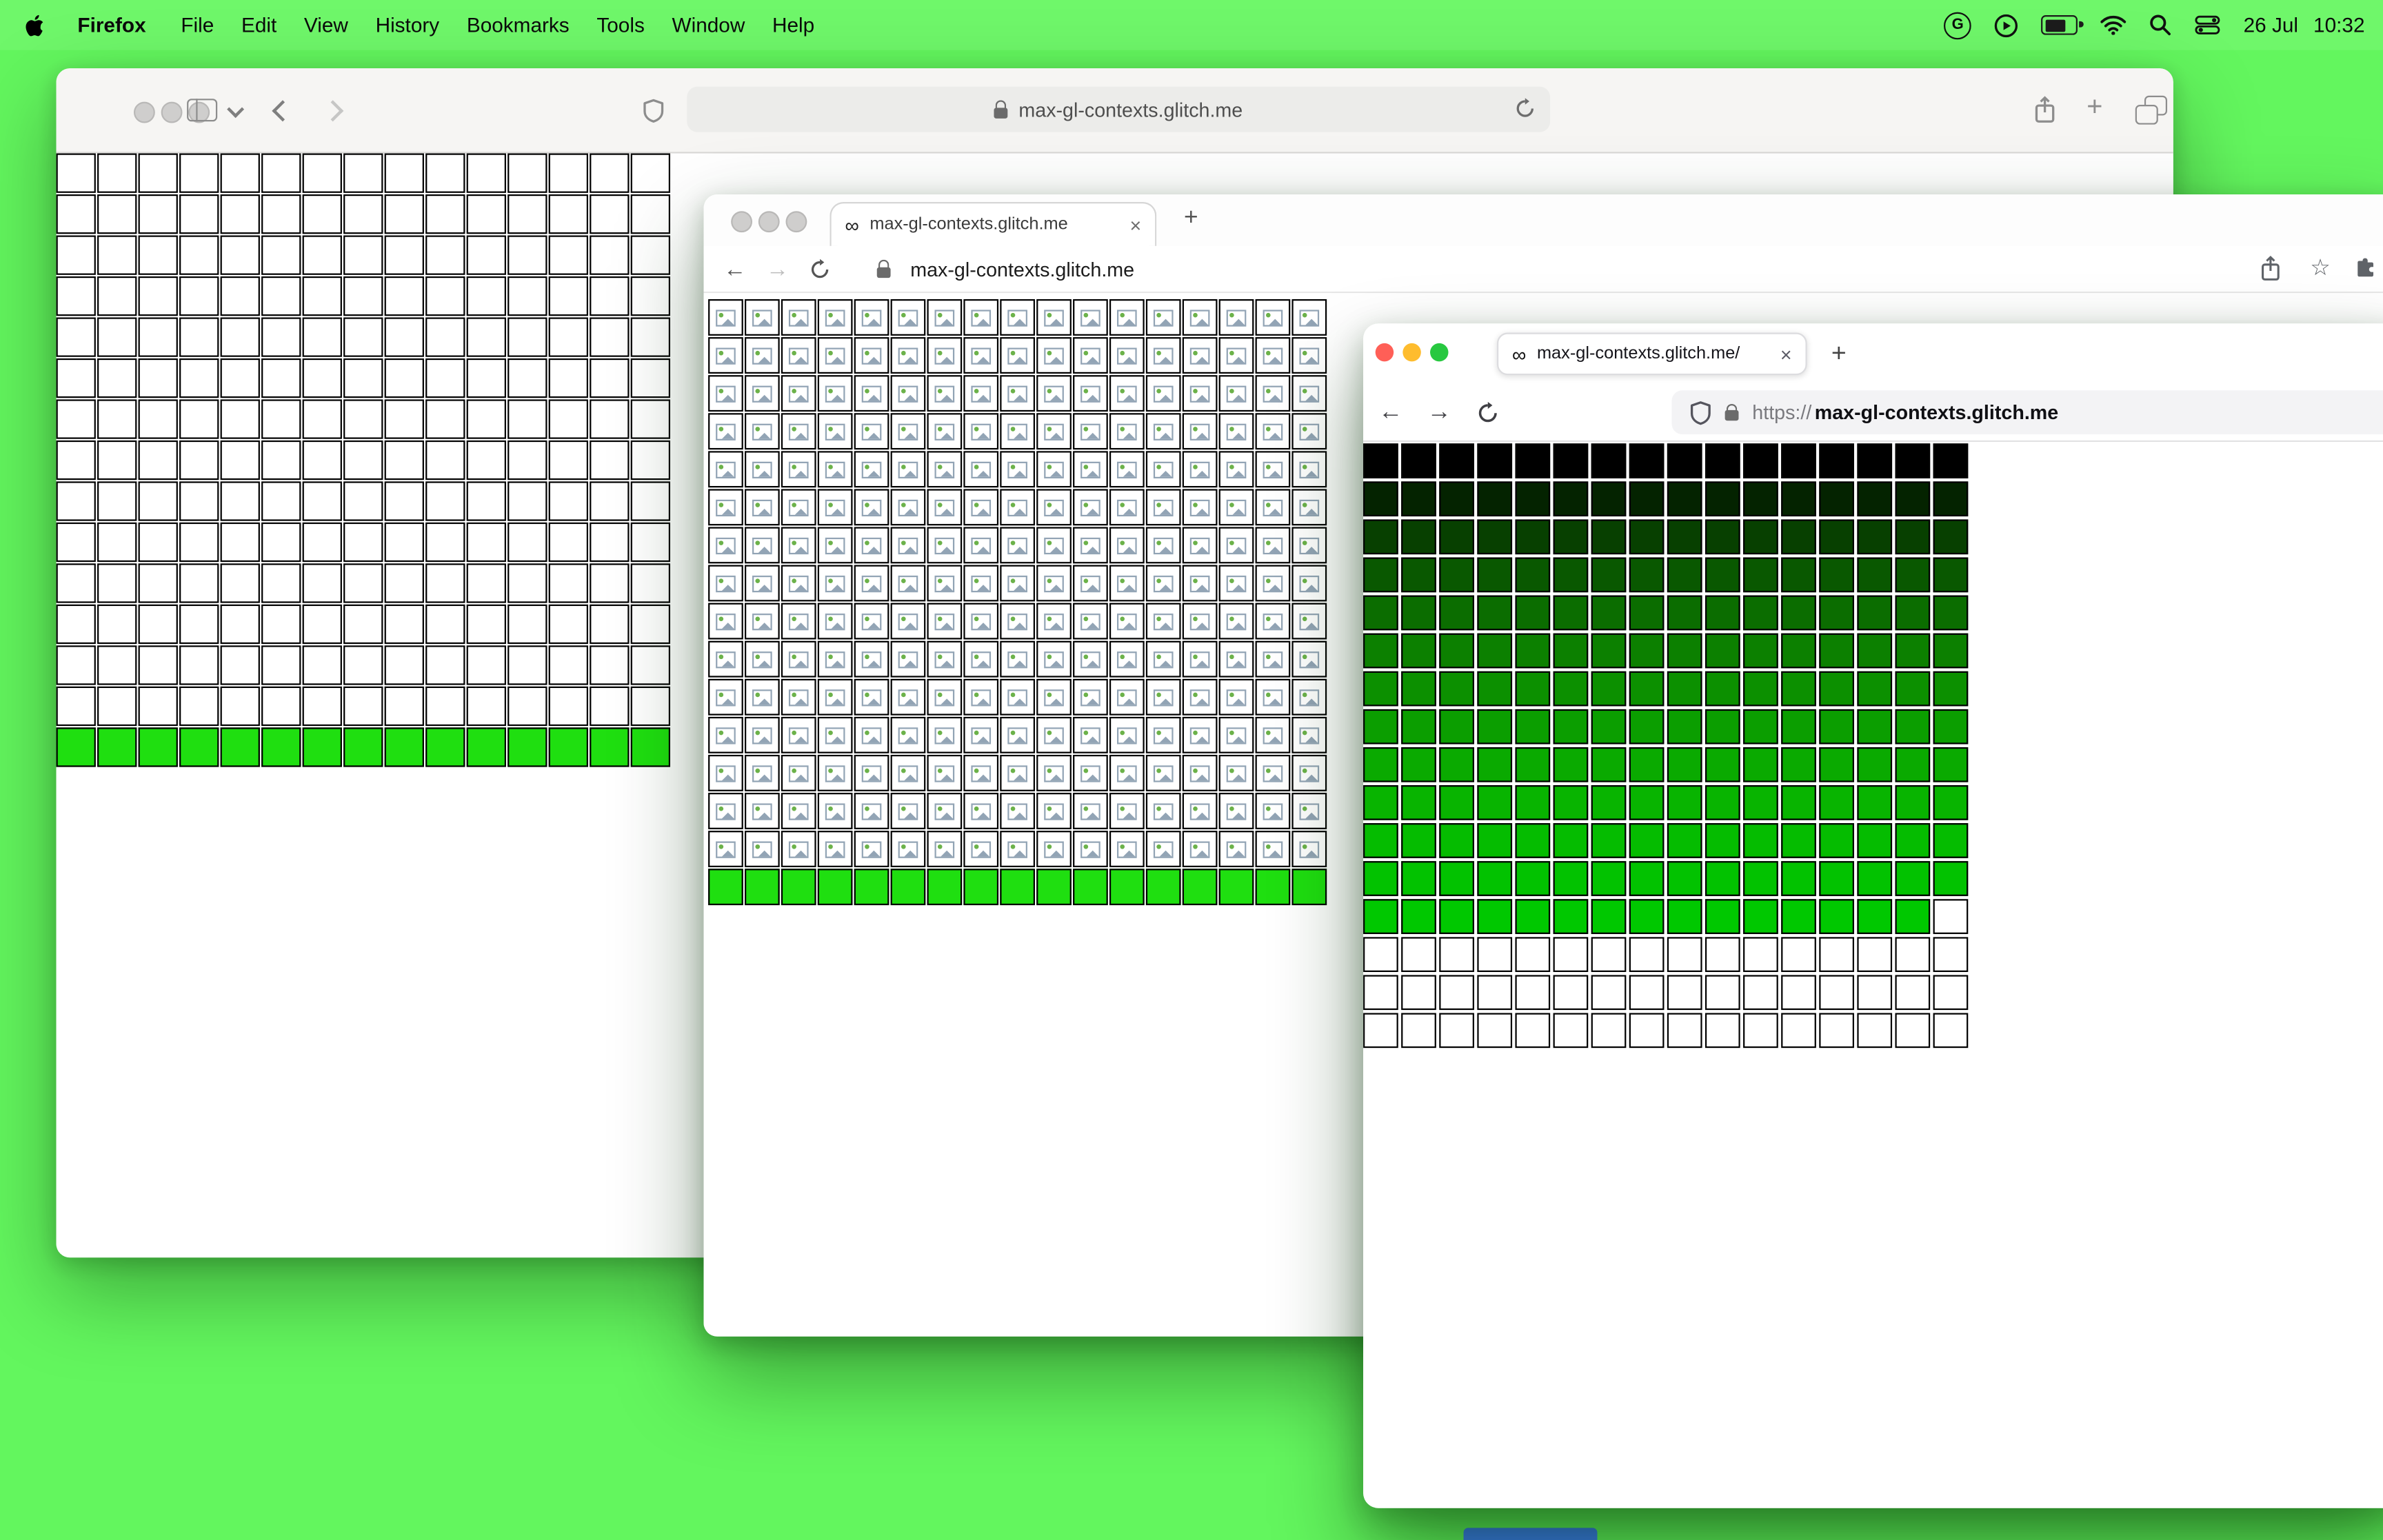 The height and width of the screenshot is (1540, 2383). Describe the element at coordinates (236, 110) in the screenshot. I see `chevron-down-icon` at that location.